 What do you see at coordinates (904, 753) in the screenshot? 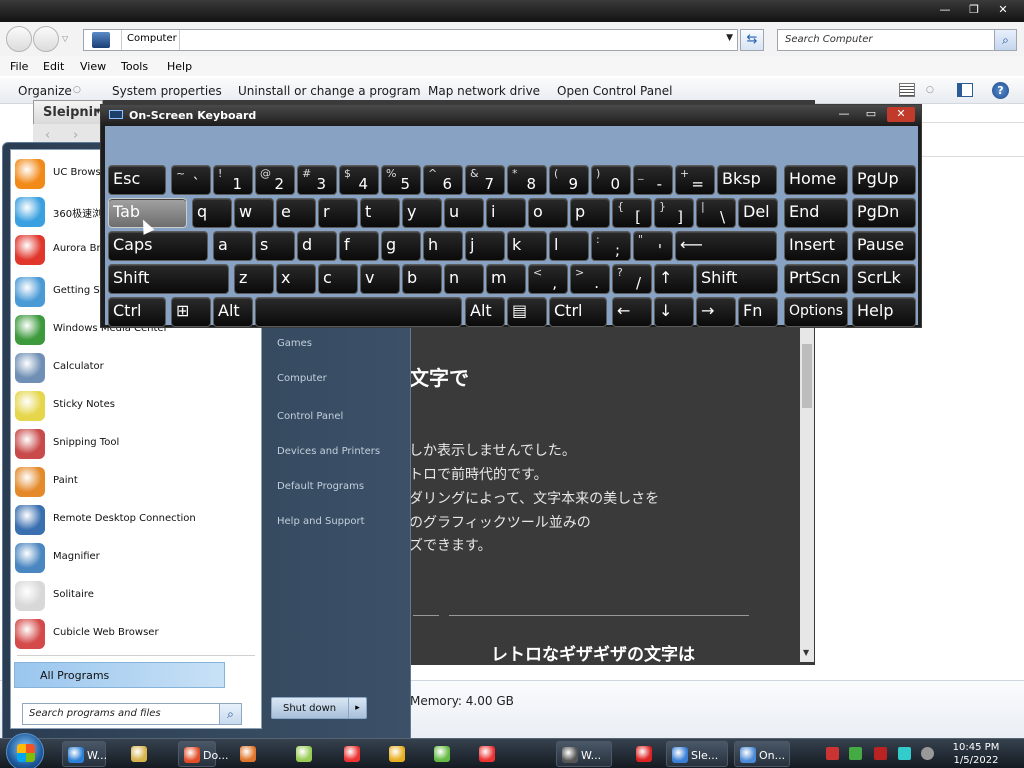
I see `tray-network-icon` at bounding box center [904, 753].